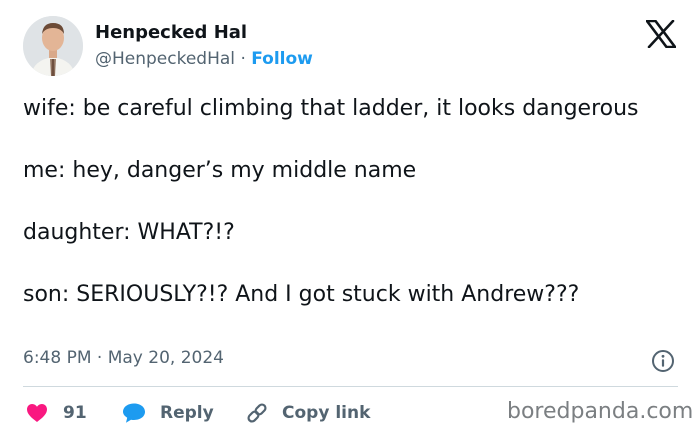  What do you see at coordinates (56, 413) in the screenshot?
I see `like-button: 91` at bounding box center [56, 413].